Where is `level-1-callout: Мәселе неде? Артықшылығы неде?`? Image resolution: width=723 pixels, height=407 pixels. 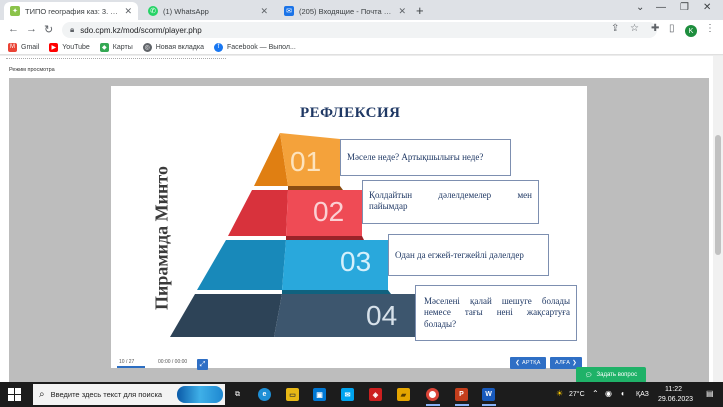 level-1-callout: Мәселе неде? Артықшылығы неде? is located at coordinates (425, 157).